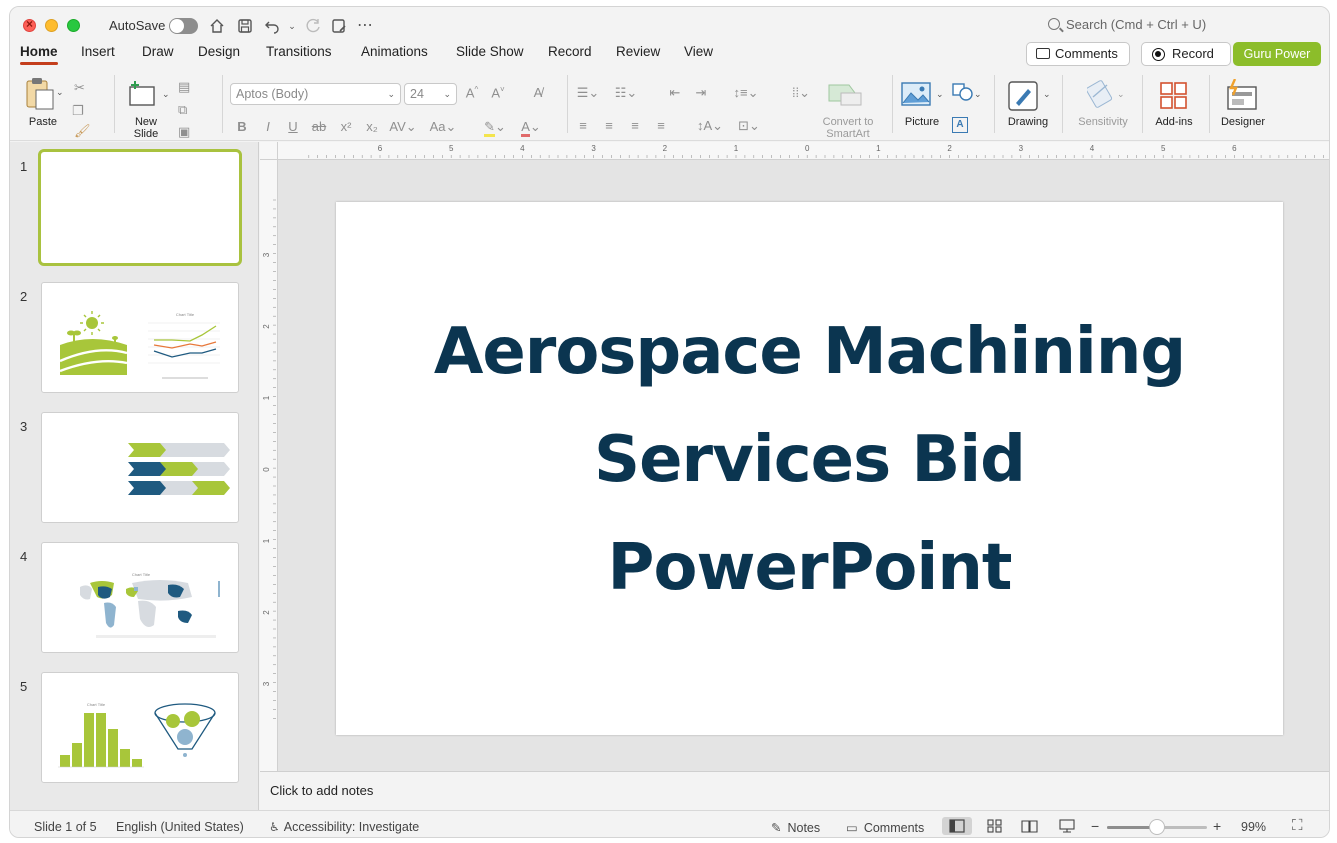 The width and height of the screenshot is (1337, 843). What do you see at coordinates (1157, 827) in the screenshot?
I see `zoom-slider-handle` at bounding box center [1157, 827].